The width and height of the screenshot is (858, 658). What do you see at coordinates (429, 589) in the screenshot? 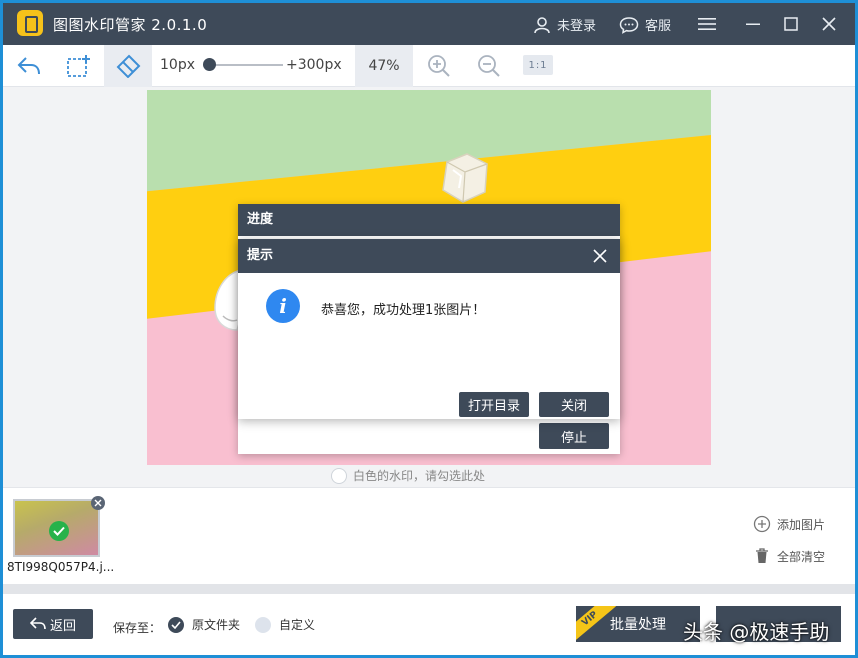
I see `divider-band` at bounding box center [429, 589].